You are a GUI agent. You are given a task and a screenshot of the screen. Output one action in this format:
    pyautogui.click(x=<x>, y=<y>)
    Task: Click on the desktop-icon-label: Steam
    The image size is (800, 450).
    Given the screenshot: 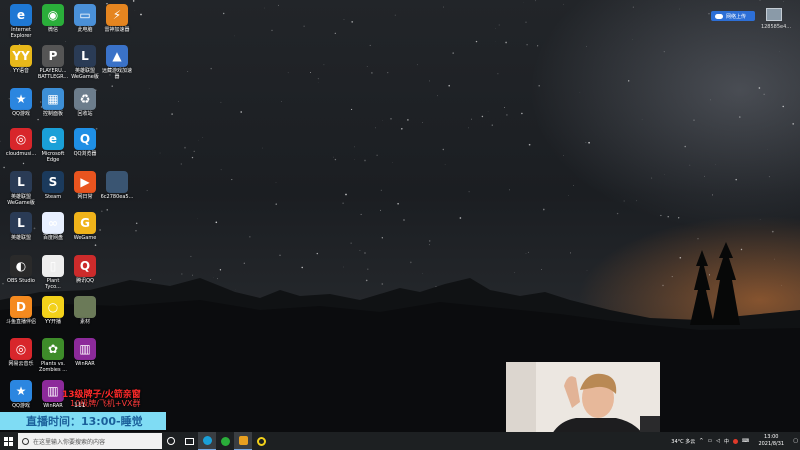 What is the action you would take?
    pyautogui.click(x=53, y=197)
    